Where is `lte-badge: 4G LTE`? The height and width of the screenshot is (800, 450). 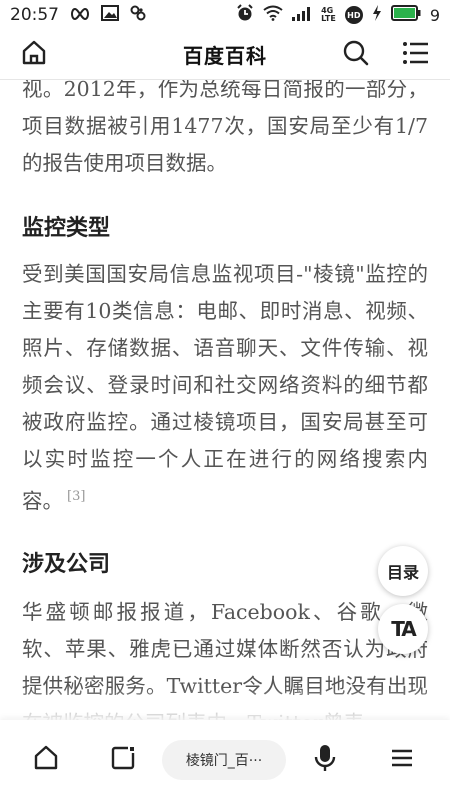 lte-badge: 4G LTE is located at coordinates (328, 15).